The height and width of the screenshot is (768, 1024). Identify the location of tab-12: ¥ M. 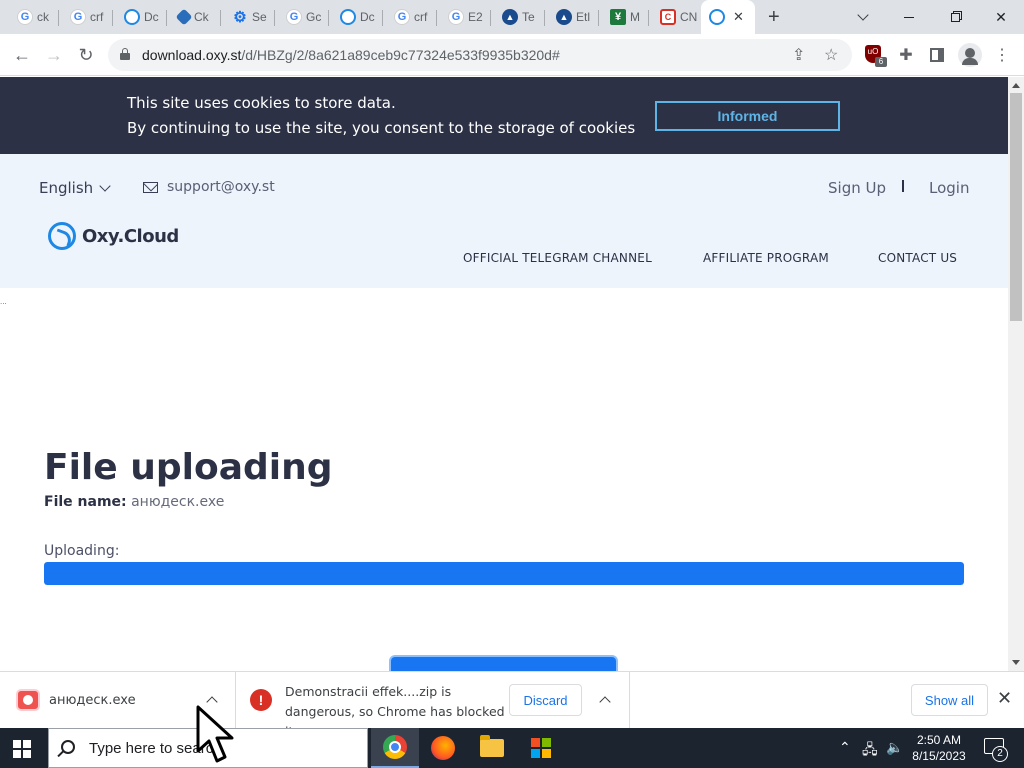
(624, 17).